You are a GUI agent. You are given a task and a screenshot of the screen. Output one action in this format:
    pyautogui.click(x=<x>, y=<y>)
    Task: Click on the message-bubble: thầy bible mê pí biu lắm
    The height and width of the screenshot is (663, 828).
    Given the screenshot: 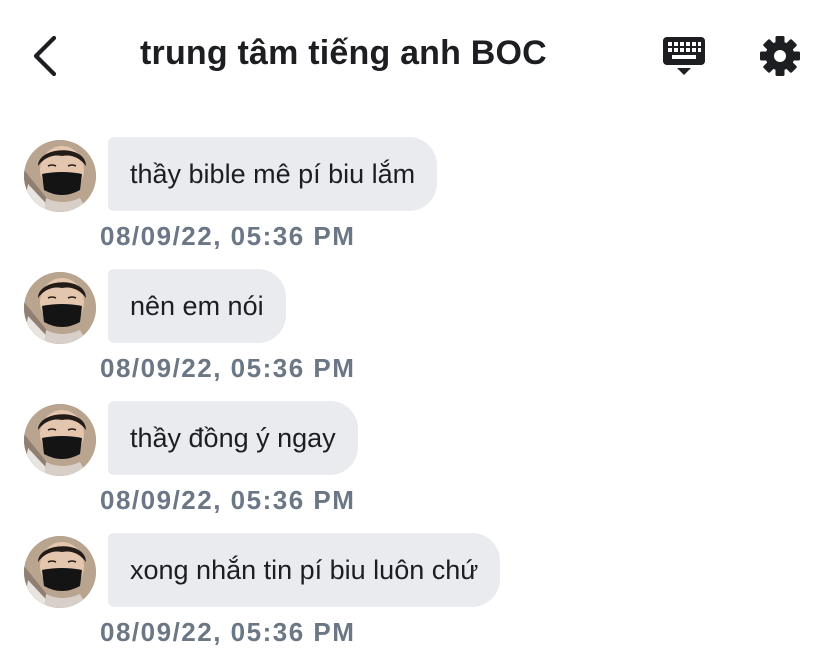 What is the action you would take?
    pyautogui.click(x=273, y=174)
    